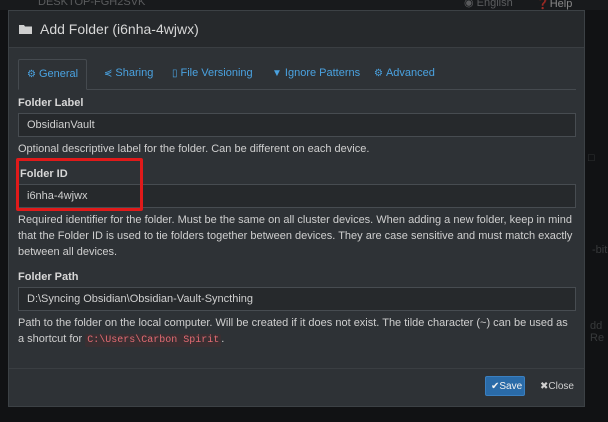 The height and width of the screenshot is (422, 608). What do you see at coordinates (316, 73) in the screenshot?
I see `tab-ignore-patterns: ▼ Ignore Patterns` at bounding box center [316, 73].